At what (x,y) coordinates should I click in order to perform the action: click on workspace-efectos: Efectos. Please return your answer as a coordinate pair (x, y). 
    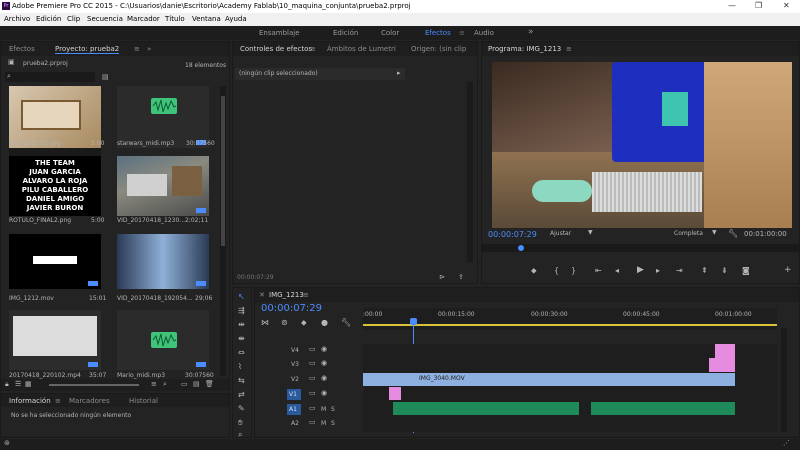
    Looking at the image, I should click on (438, 33).